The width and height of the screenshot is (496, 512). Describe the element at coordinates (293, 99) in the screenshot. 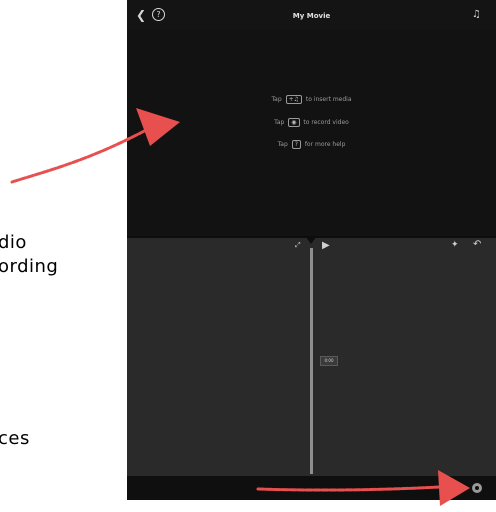

I see `insert-media-icon: +♫` at that location.